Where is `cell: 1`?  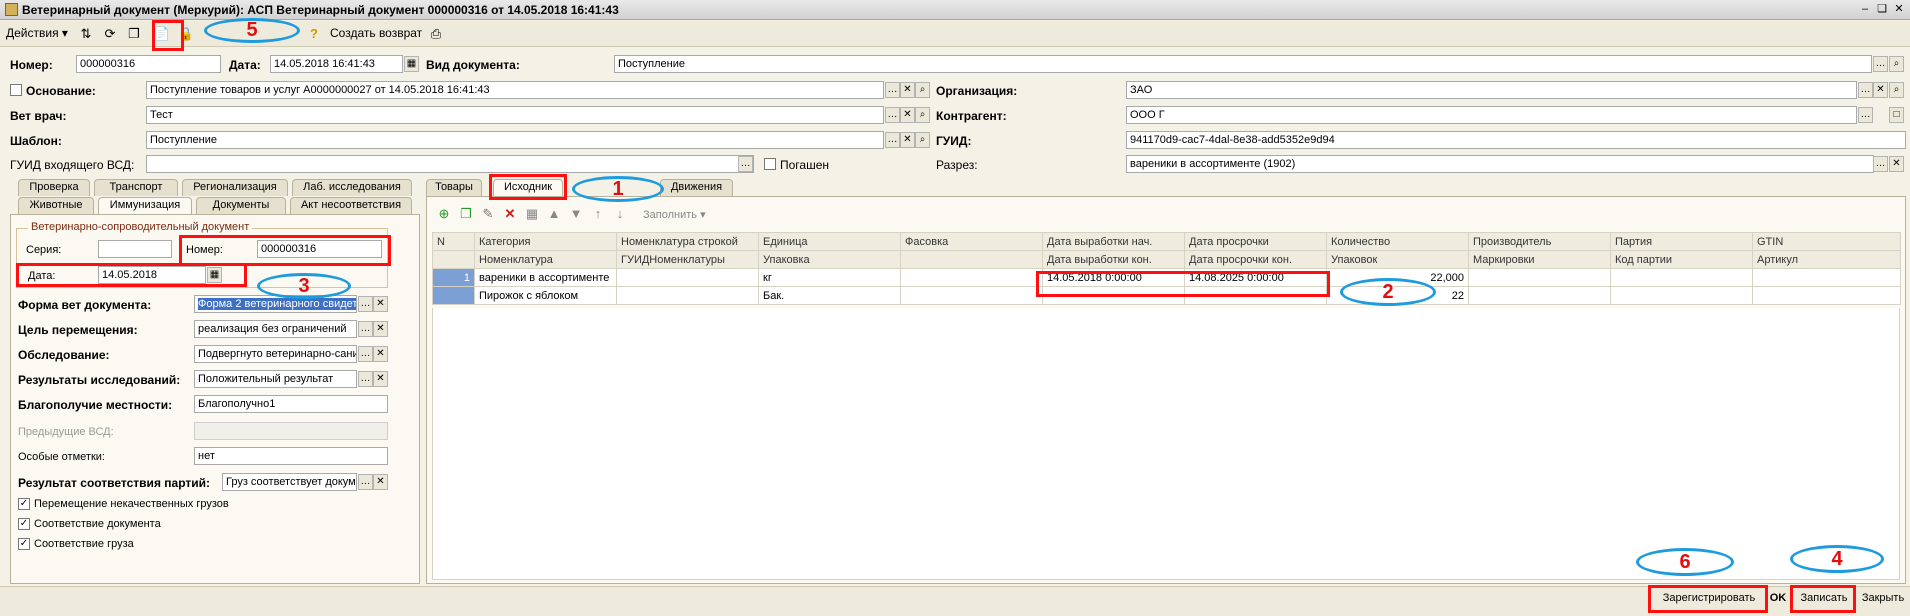
cell: 1 is located at coordinates (453, 277).